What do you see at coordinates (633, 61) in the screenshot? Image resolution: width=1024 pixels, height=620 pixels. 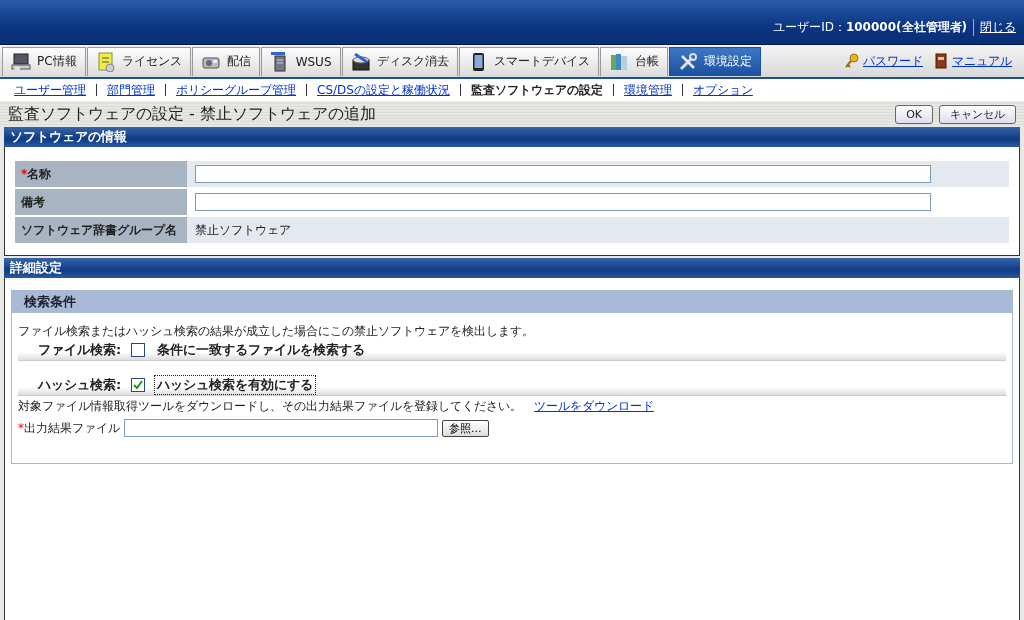 I see `nav-tab: 台帳` at bounding box center [633, 61].